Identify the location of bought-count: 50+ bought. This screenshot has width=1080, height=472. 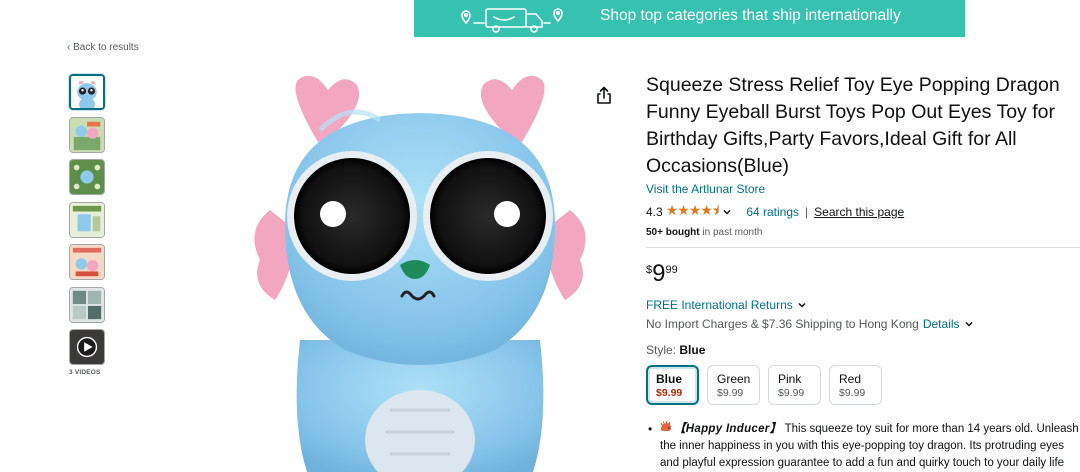
(673, 232).